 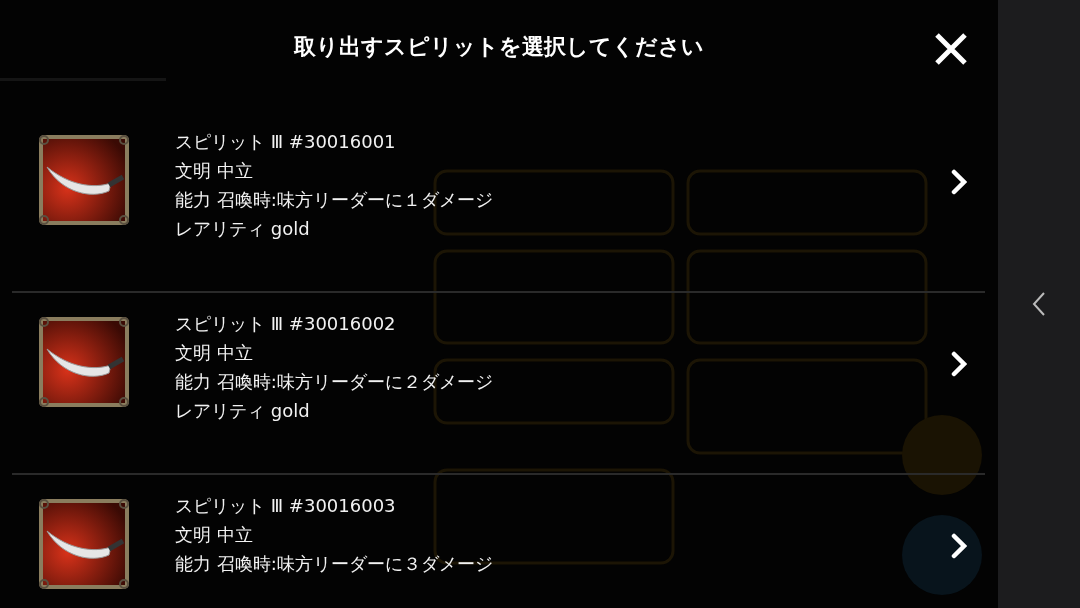 I want to click on close-icon, so click(x=951, y=49).